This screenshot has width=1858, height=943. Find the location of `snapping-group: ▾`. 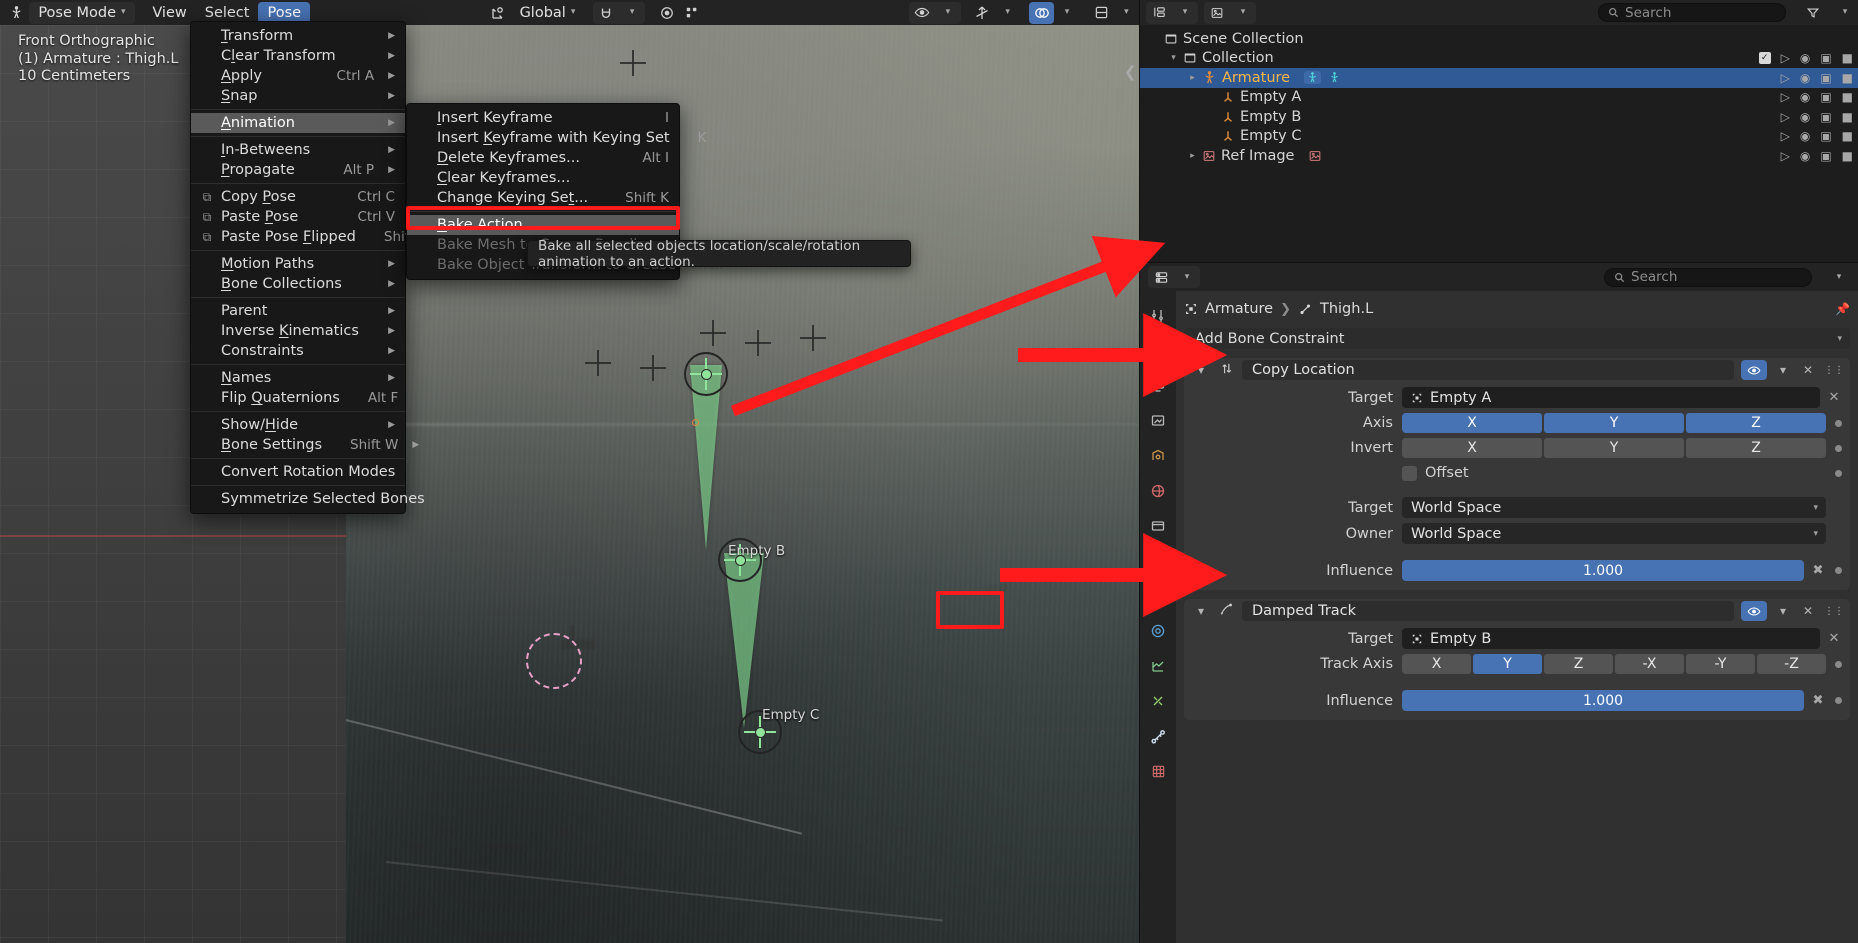

snapping-group: ▾ is located at coordinates (619, 12).